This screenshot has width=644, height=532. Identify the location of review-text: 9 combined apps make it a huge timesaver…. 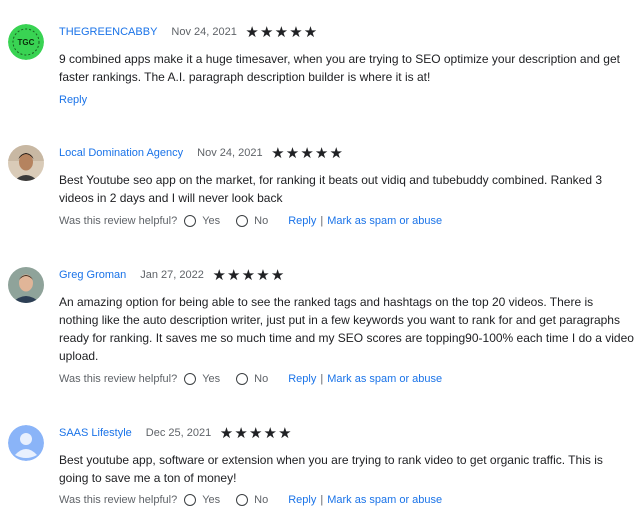
(339, 68).